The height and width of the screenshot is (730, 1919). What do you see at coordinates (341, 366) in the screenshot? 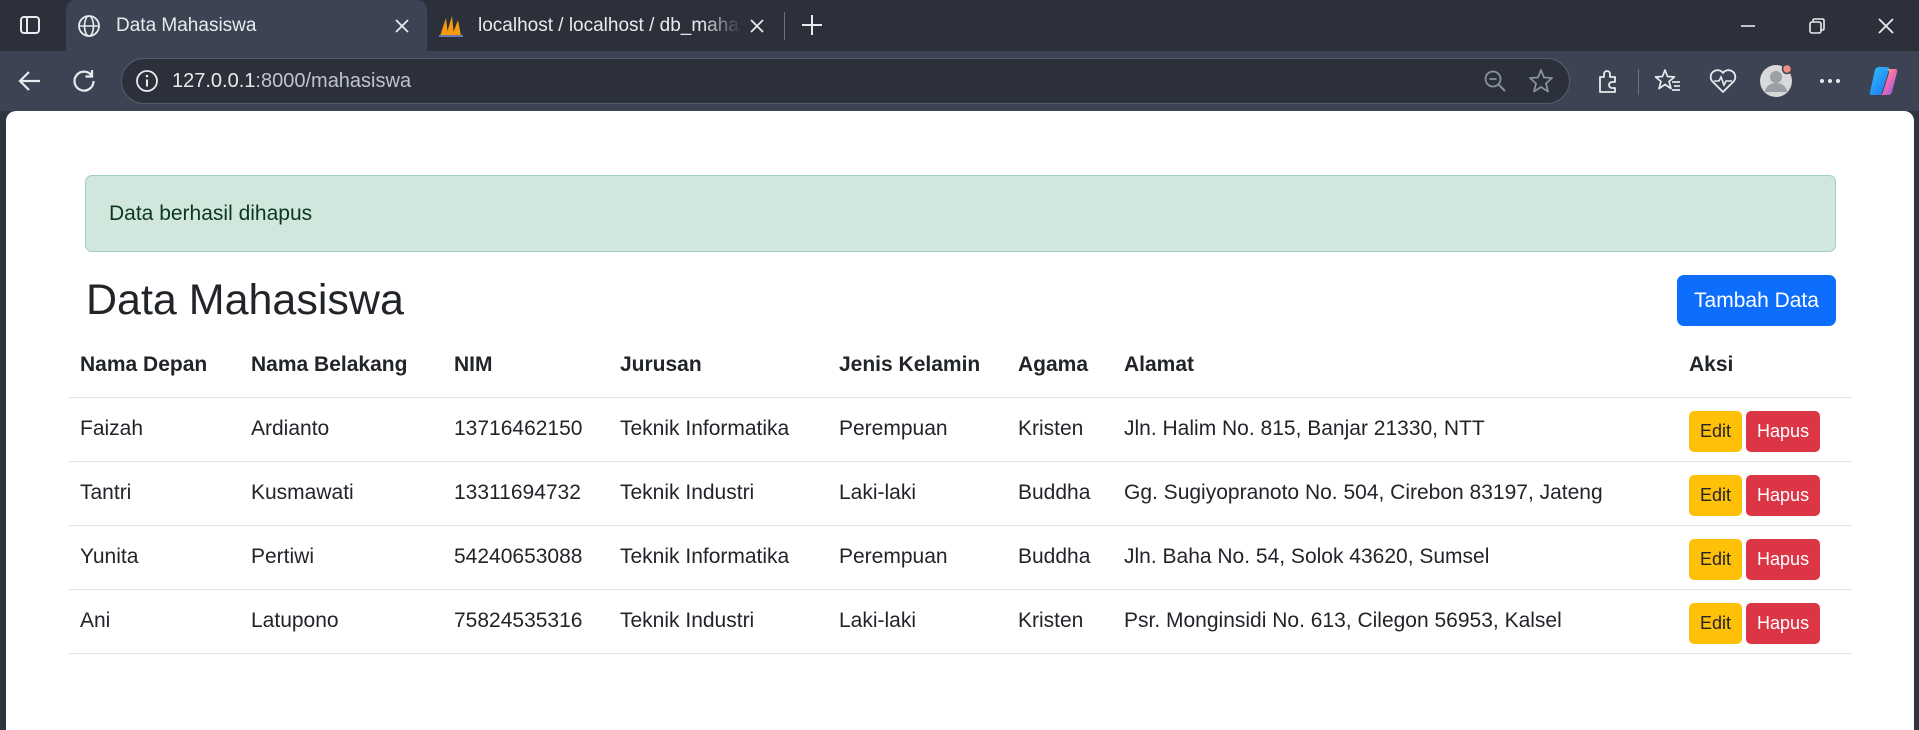
I see `header-nama-belakang: Nama Belakang` at bounding box center [341, 366].